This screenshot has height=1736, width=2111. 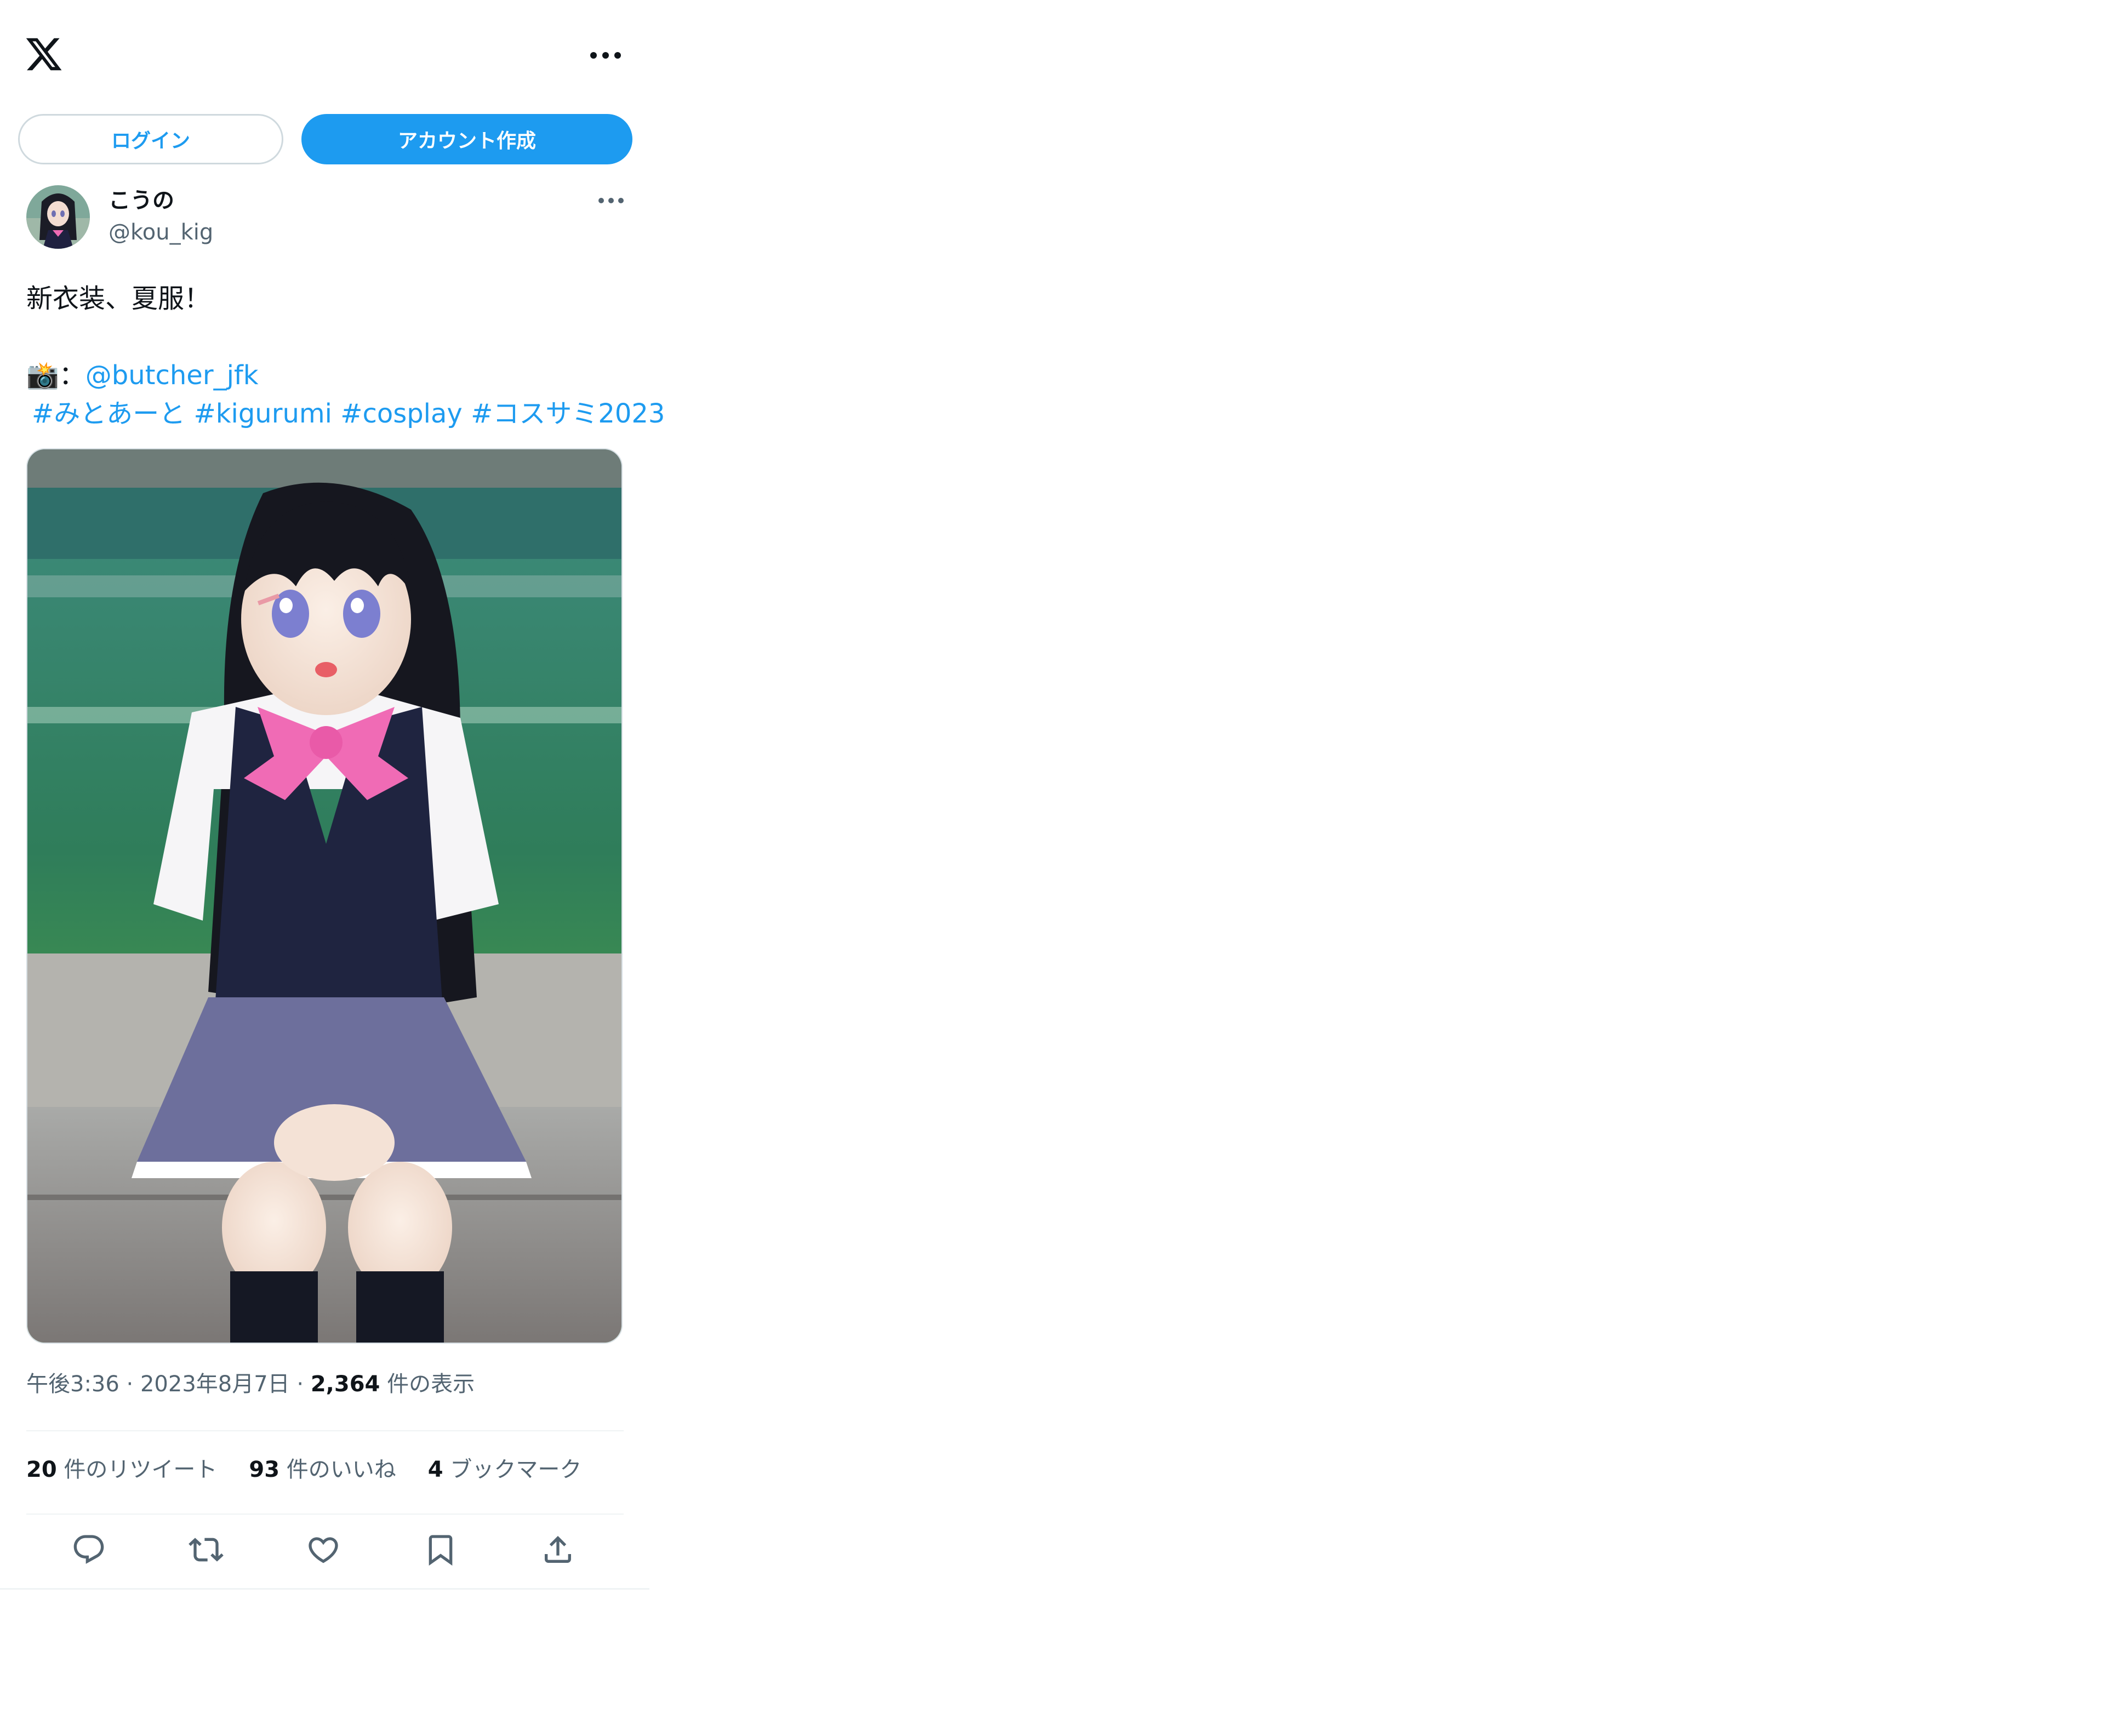 What do you see at coordinates (44, 55) in the screenshot?
I see `x-logo-icon` at bounding box center [44, 55].